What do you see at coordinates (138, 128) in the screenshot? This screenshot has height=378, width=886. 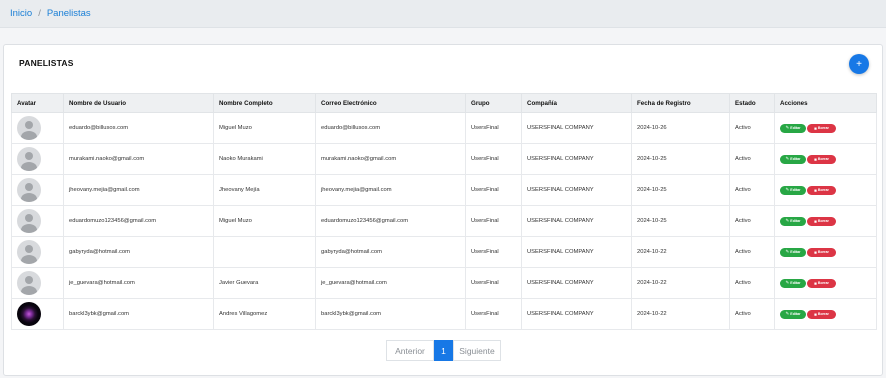 I see `username-cell: eduardo@billusos.com` at bounding box center [138, 128].